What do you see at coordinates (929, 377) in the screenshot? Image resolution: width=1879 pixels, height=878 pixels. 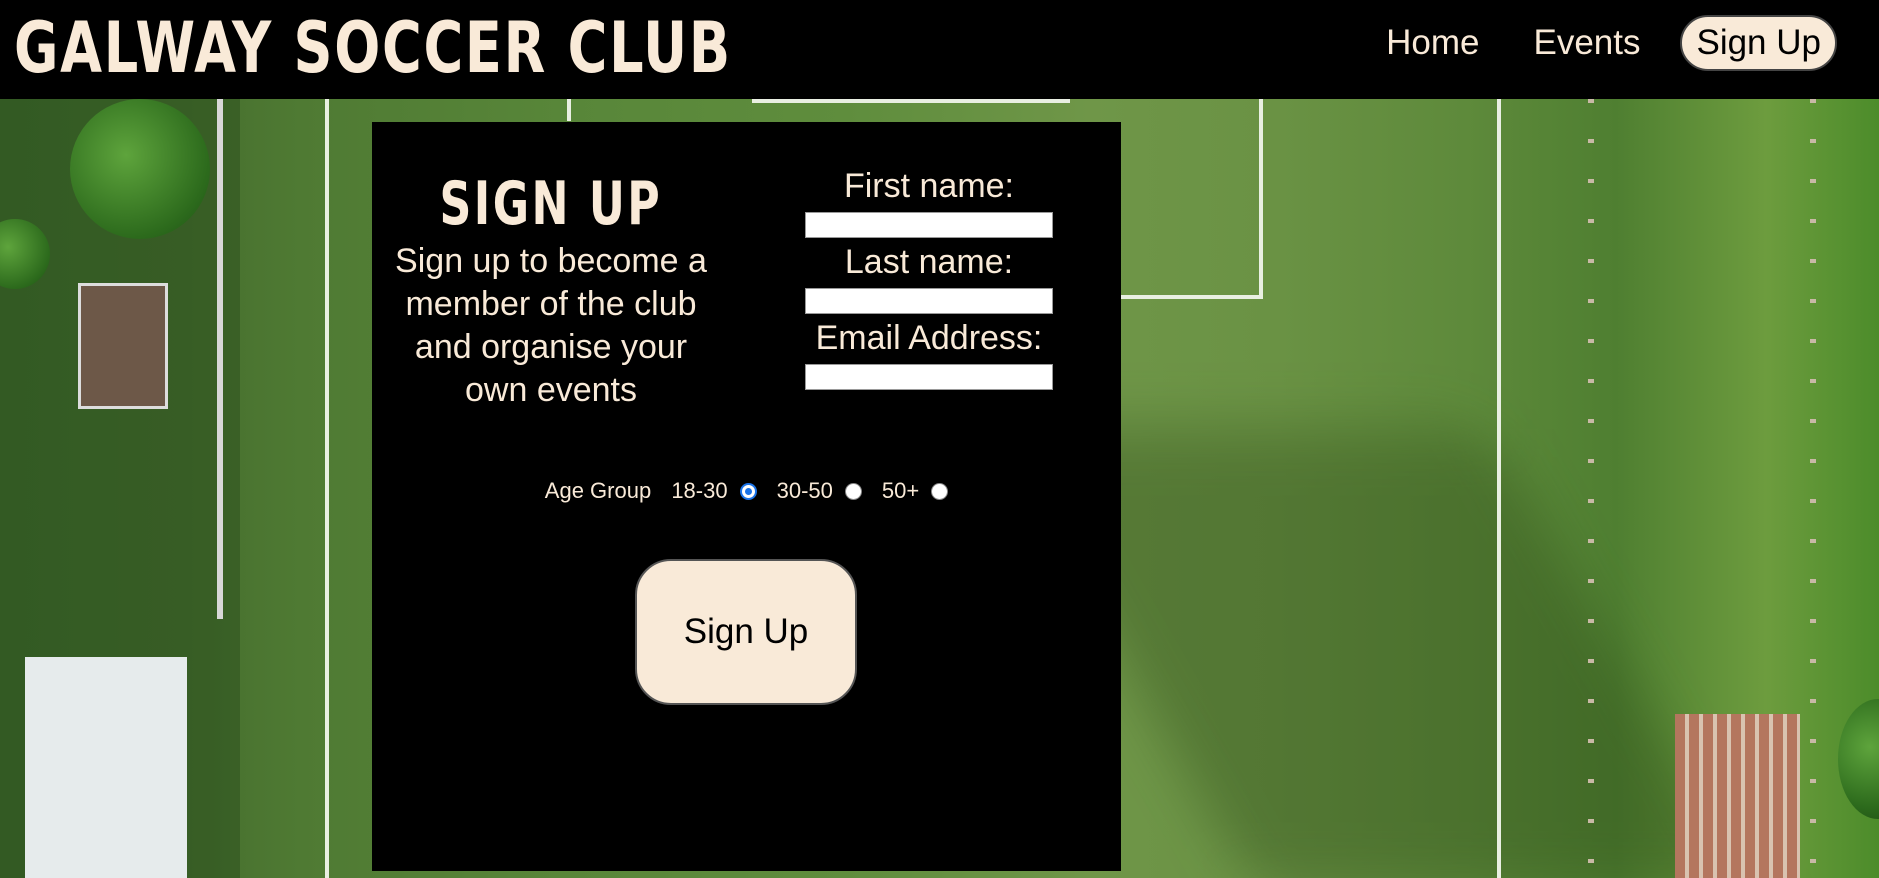 I see `email-input` at bounding box center [929, 377].